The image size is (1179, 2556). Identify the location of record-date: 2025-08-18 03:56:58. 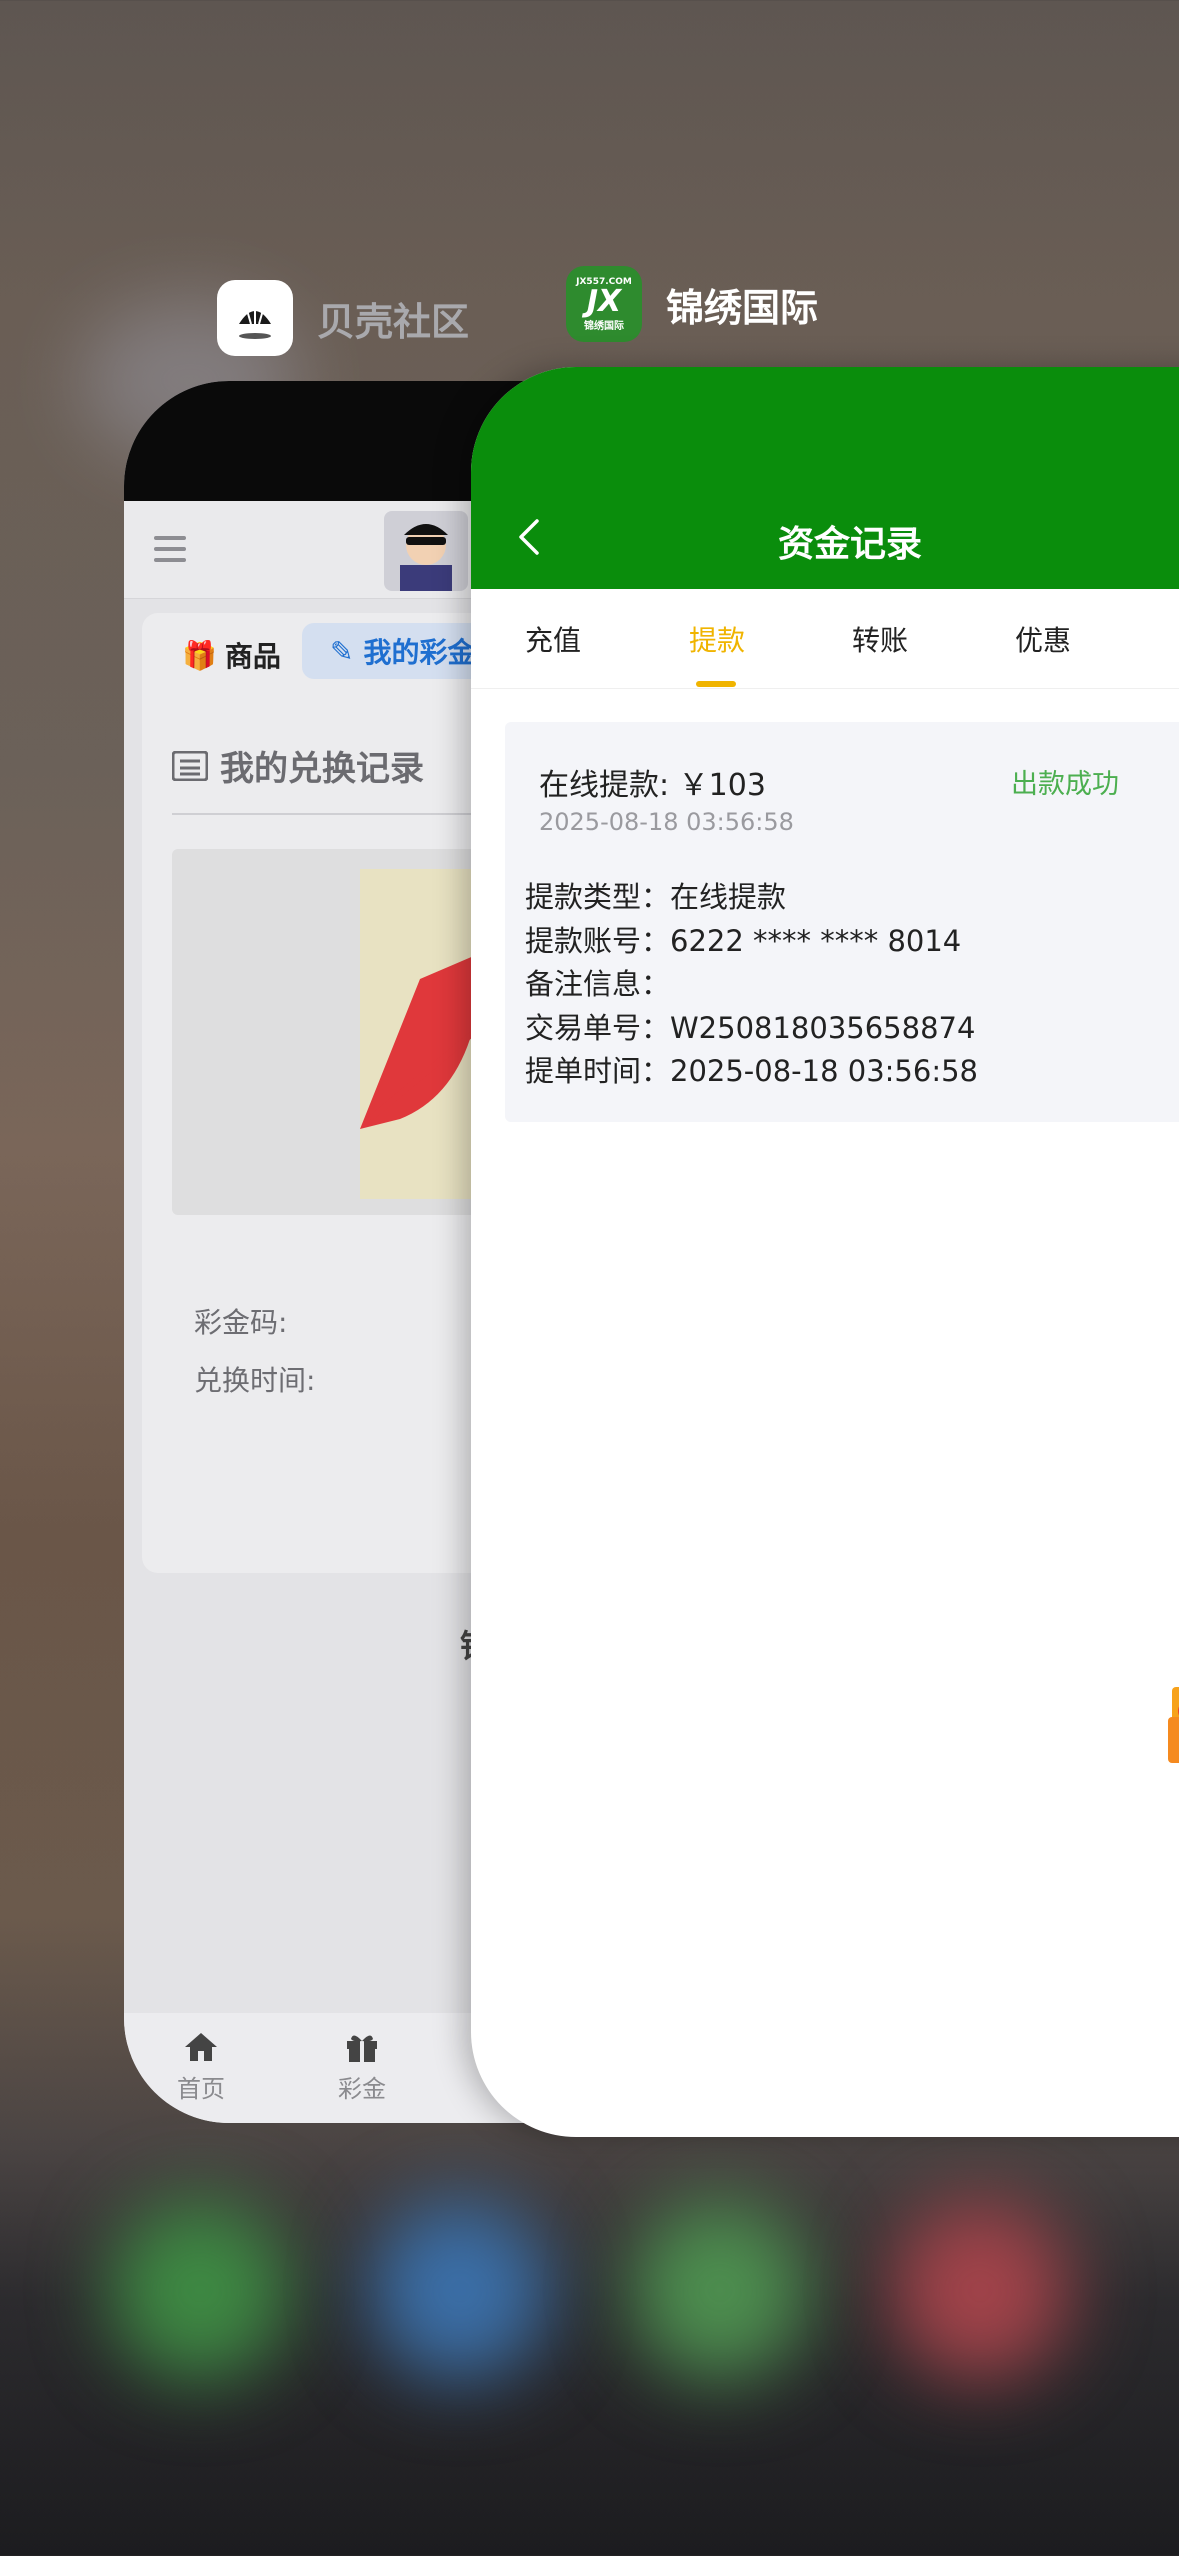
(666, 822).